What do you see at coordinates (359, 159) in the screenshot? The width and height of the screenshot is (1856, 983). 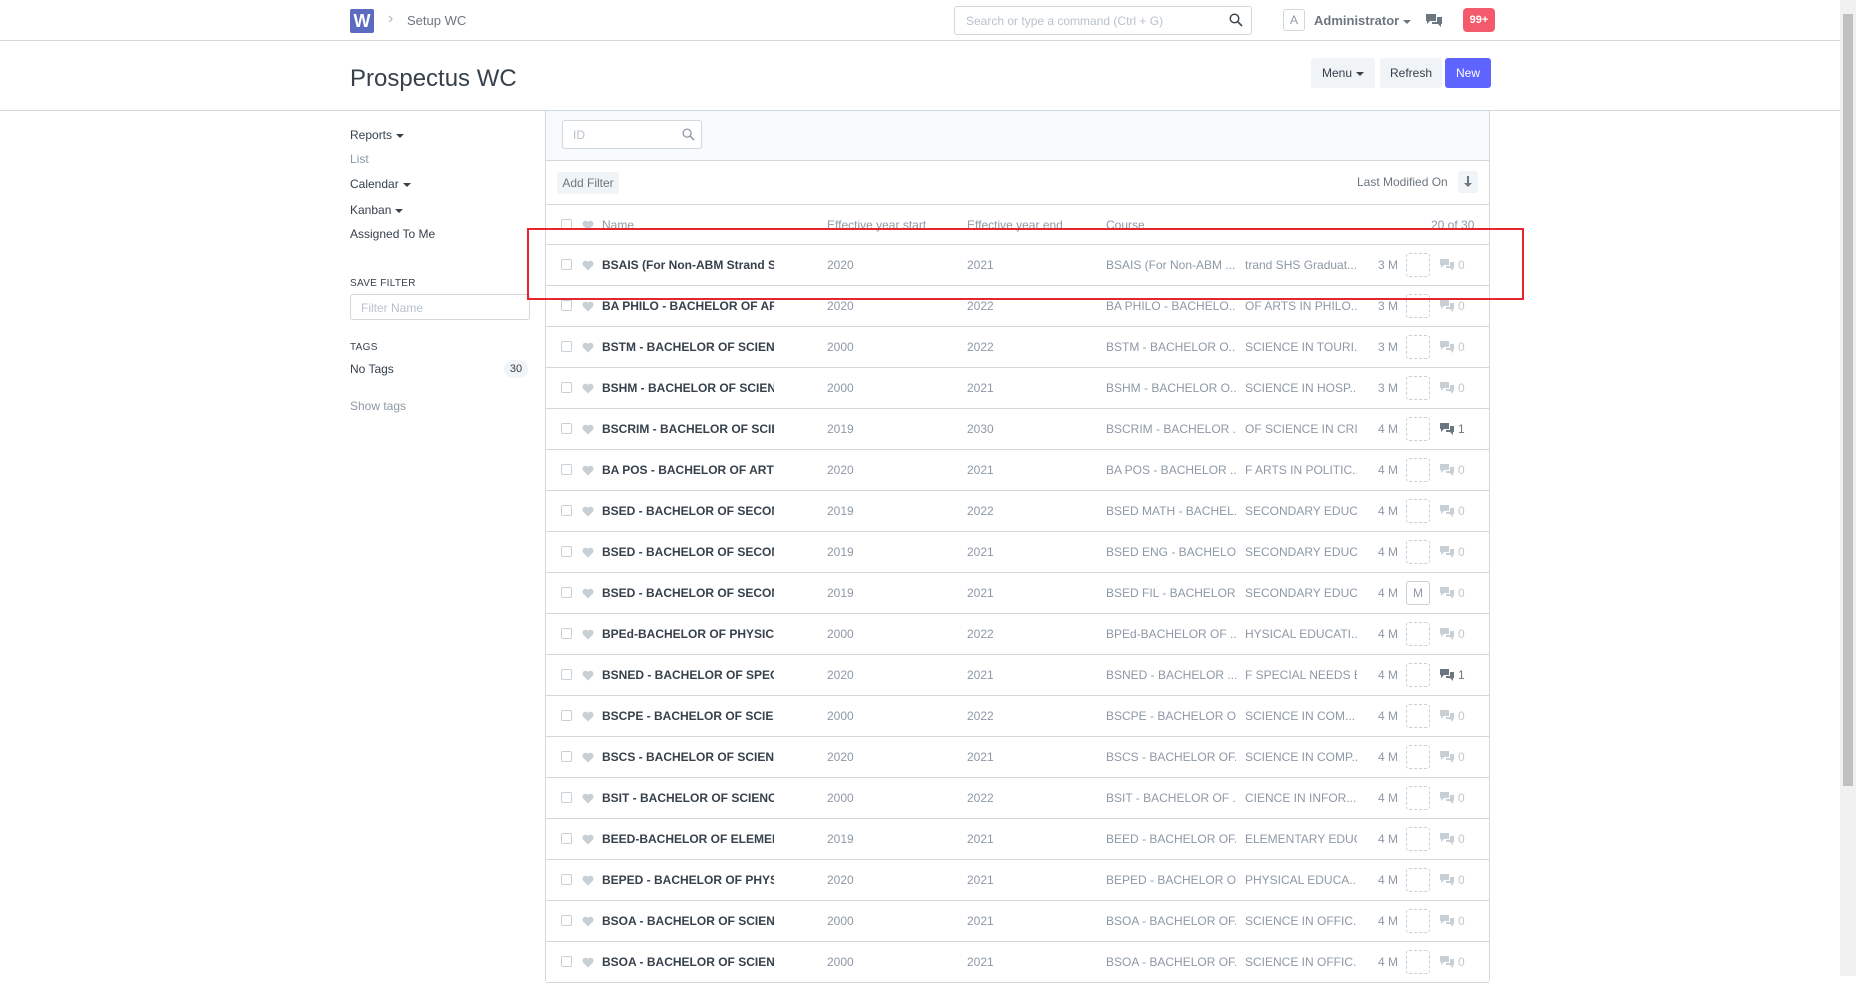 I see `sidebar-item-list: List` at bounding box center [359, 159].